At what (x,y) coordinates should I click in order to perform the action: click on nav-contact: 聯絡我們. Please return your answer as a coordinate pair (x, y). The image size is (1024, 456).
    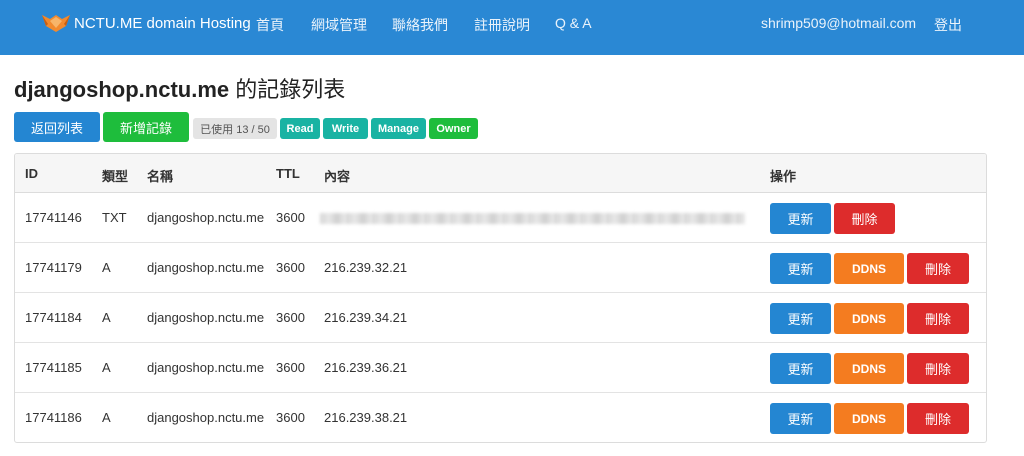
    Looking at the image, I should click on (420, 25).